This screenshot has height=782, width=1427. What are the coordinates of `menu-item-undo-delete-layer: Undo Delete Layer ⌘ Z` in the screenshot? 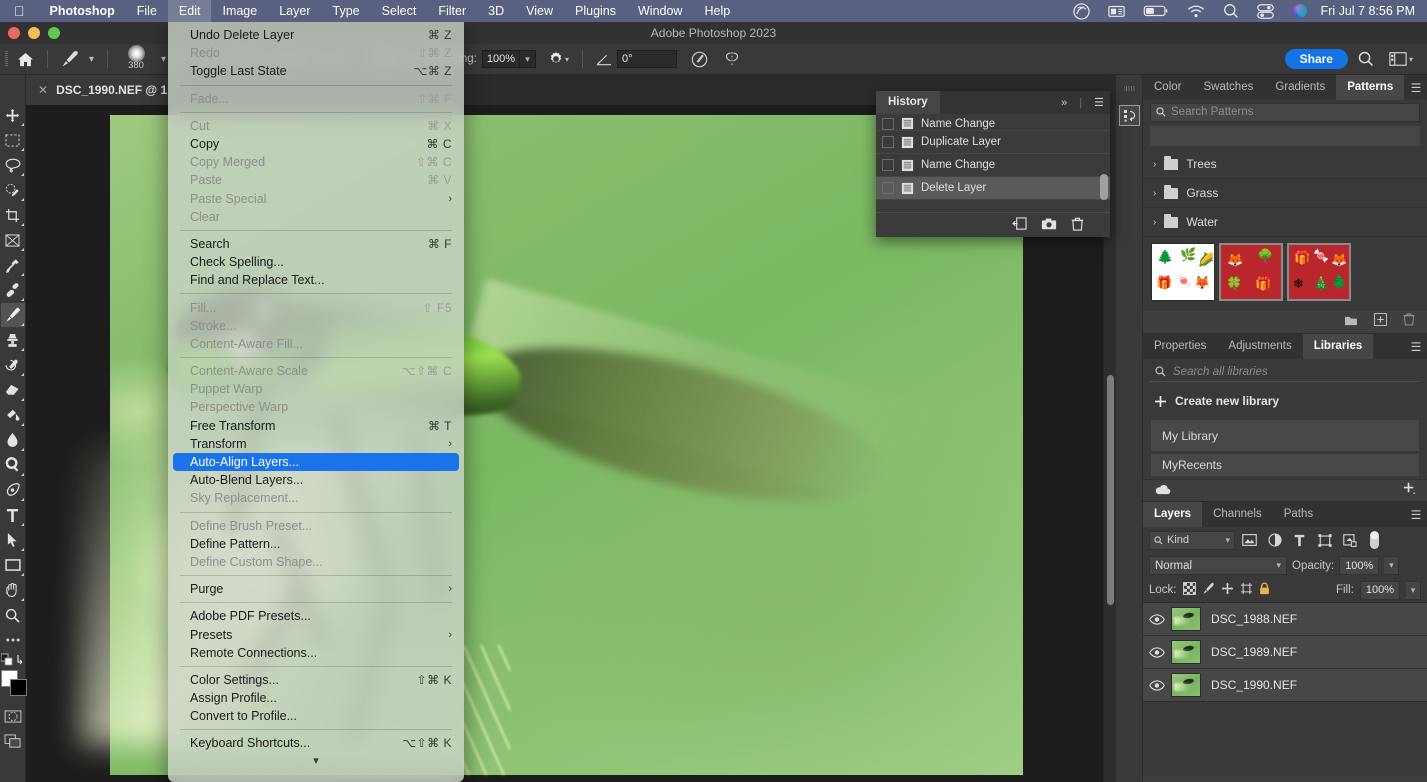 It's located at (316, 35).